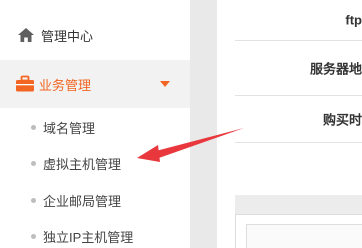 The height and width of the screenshot is (248, 362). I want to click on chevron-down-icon, so click(165, 84).